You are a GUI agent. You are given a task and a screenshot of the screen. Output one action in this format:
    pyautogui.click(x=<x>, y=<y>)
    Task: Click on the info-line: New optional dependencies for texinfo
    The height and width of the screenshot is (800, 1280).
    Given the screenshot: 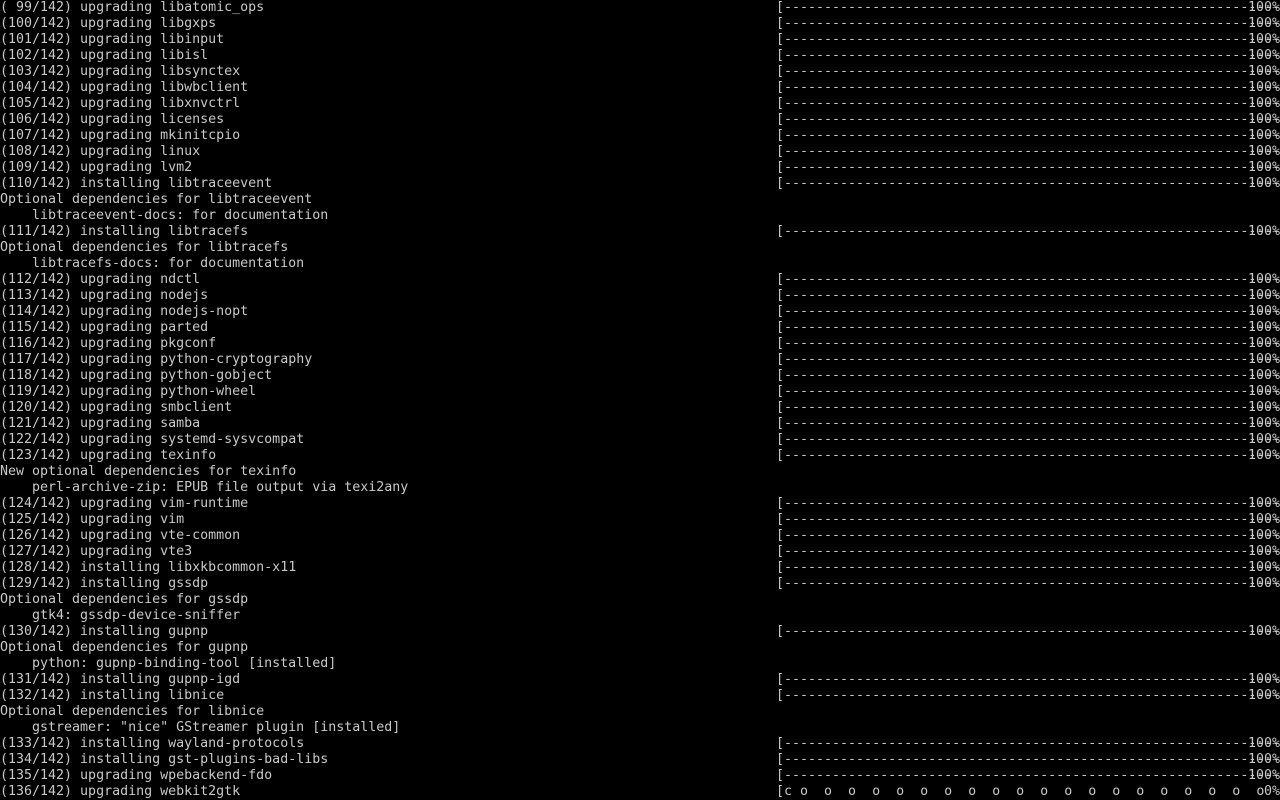 What is the action you would take?
    pyautogui.click(x=640, y=472)
    